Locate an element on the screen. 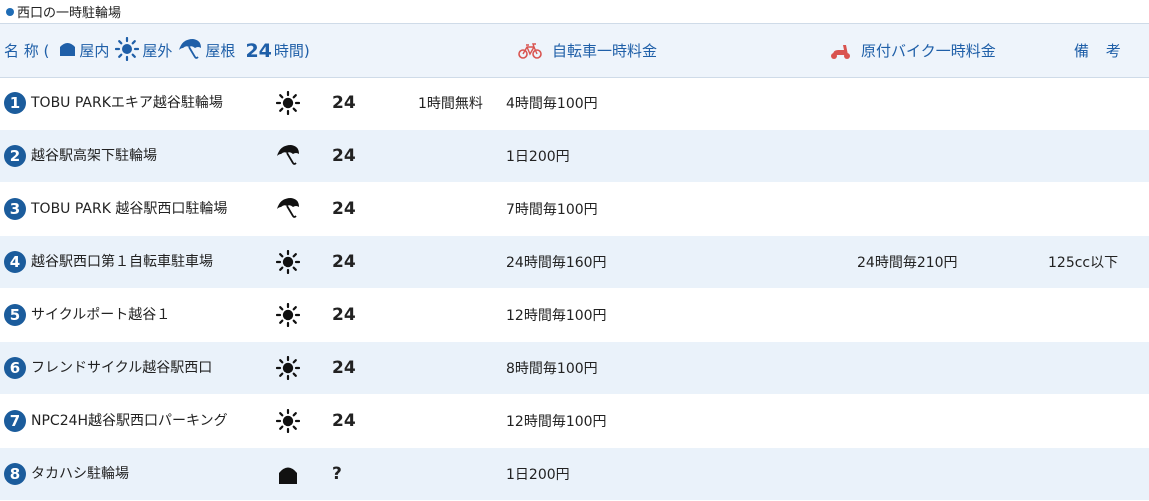 The width and height of the screenshot is (1149, 501). bike-fee: 24時間毎160円 is located at coordinates (556, 263).